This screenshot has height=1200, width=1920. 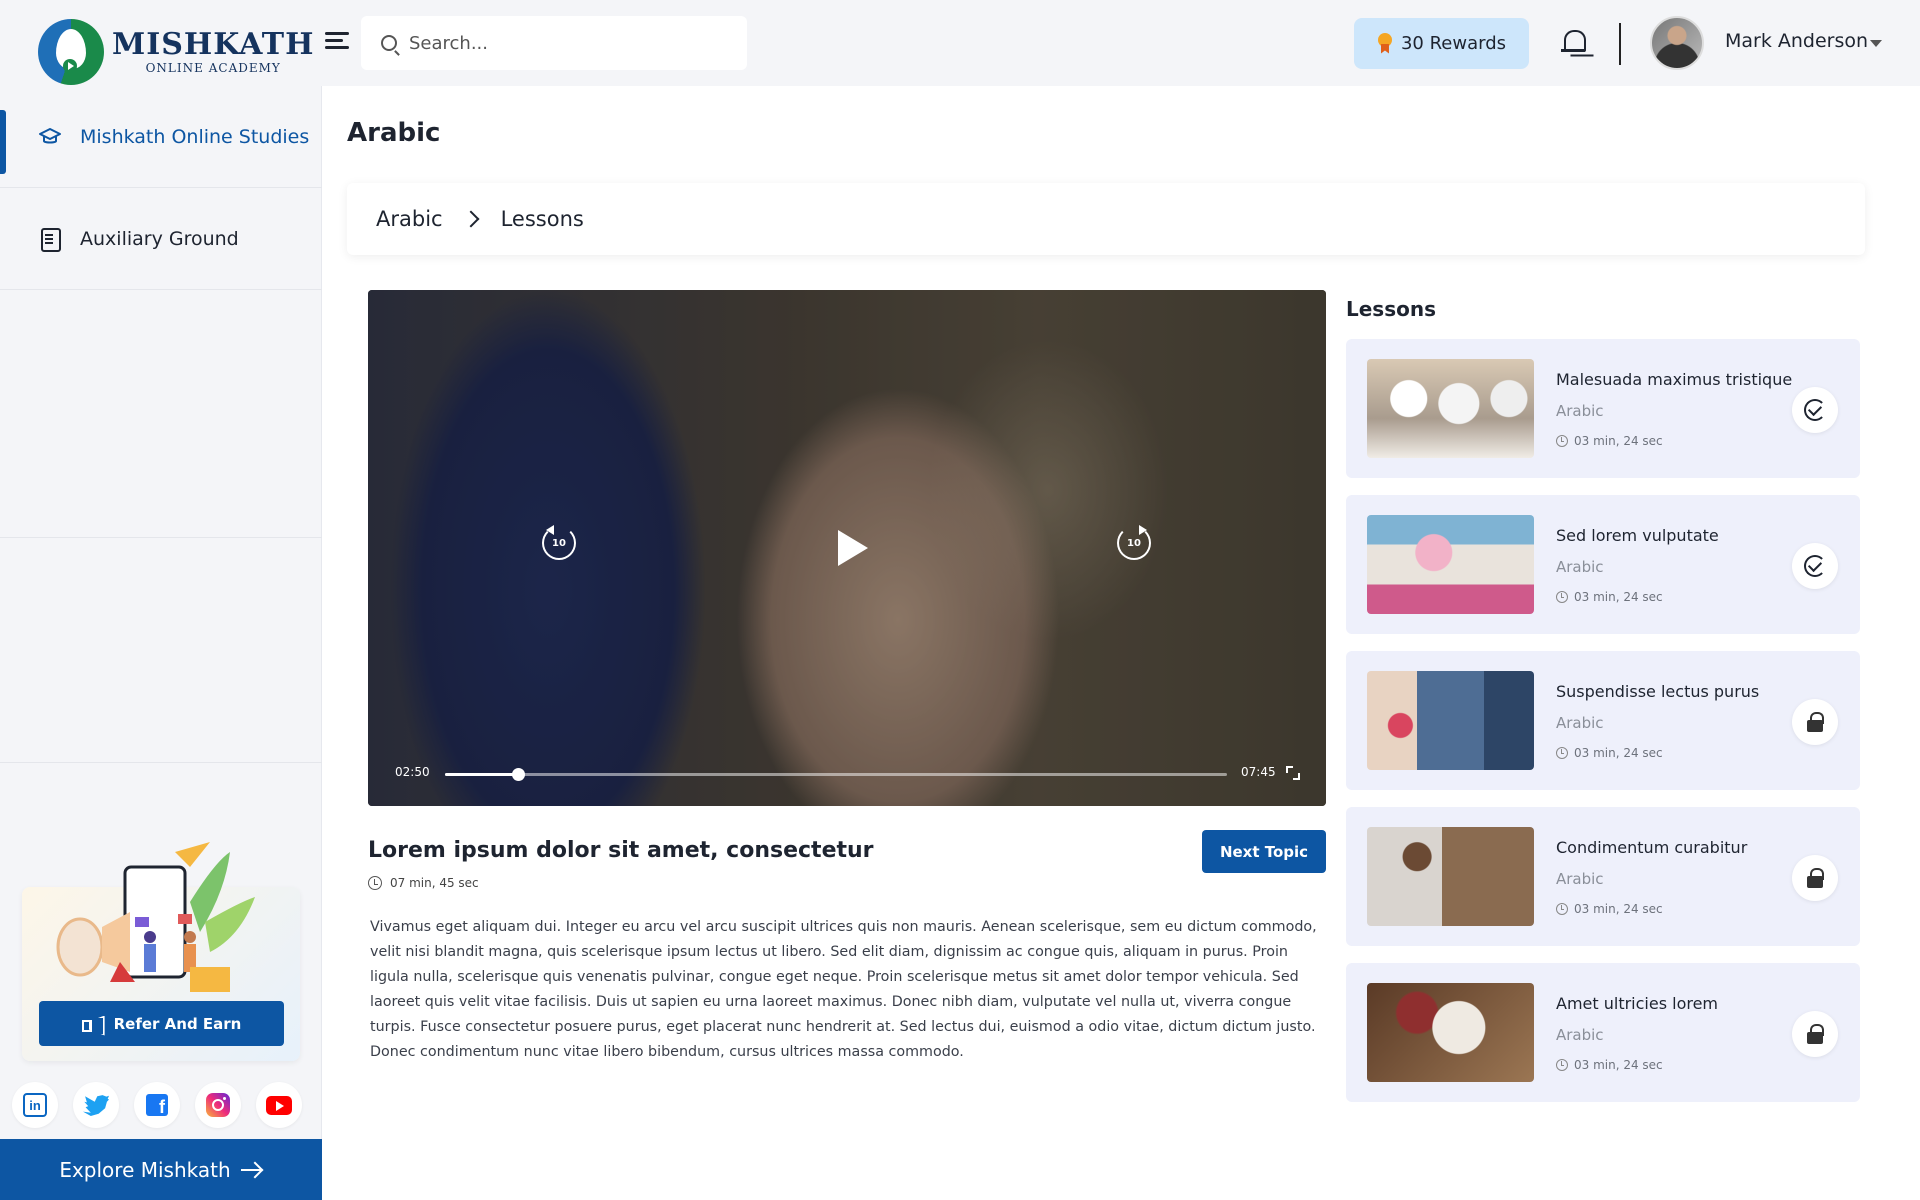 I want to click on instagram-link, so click(x=218, y=1105).